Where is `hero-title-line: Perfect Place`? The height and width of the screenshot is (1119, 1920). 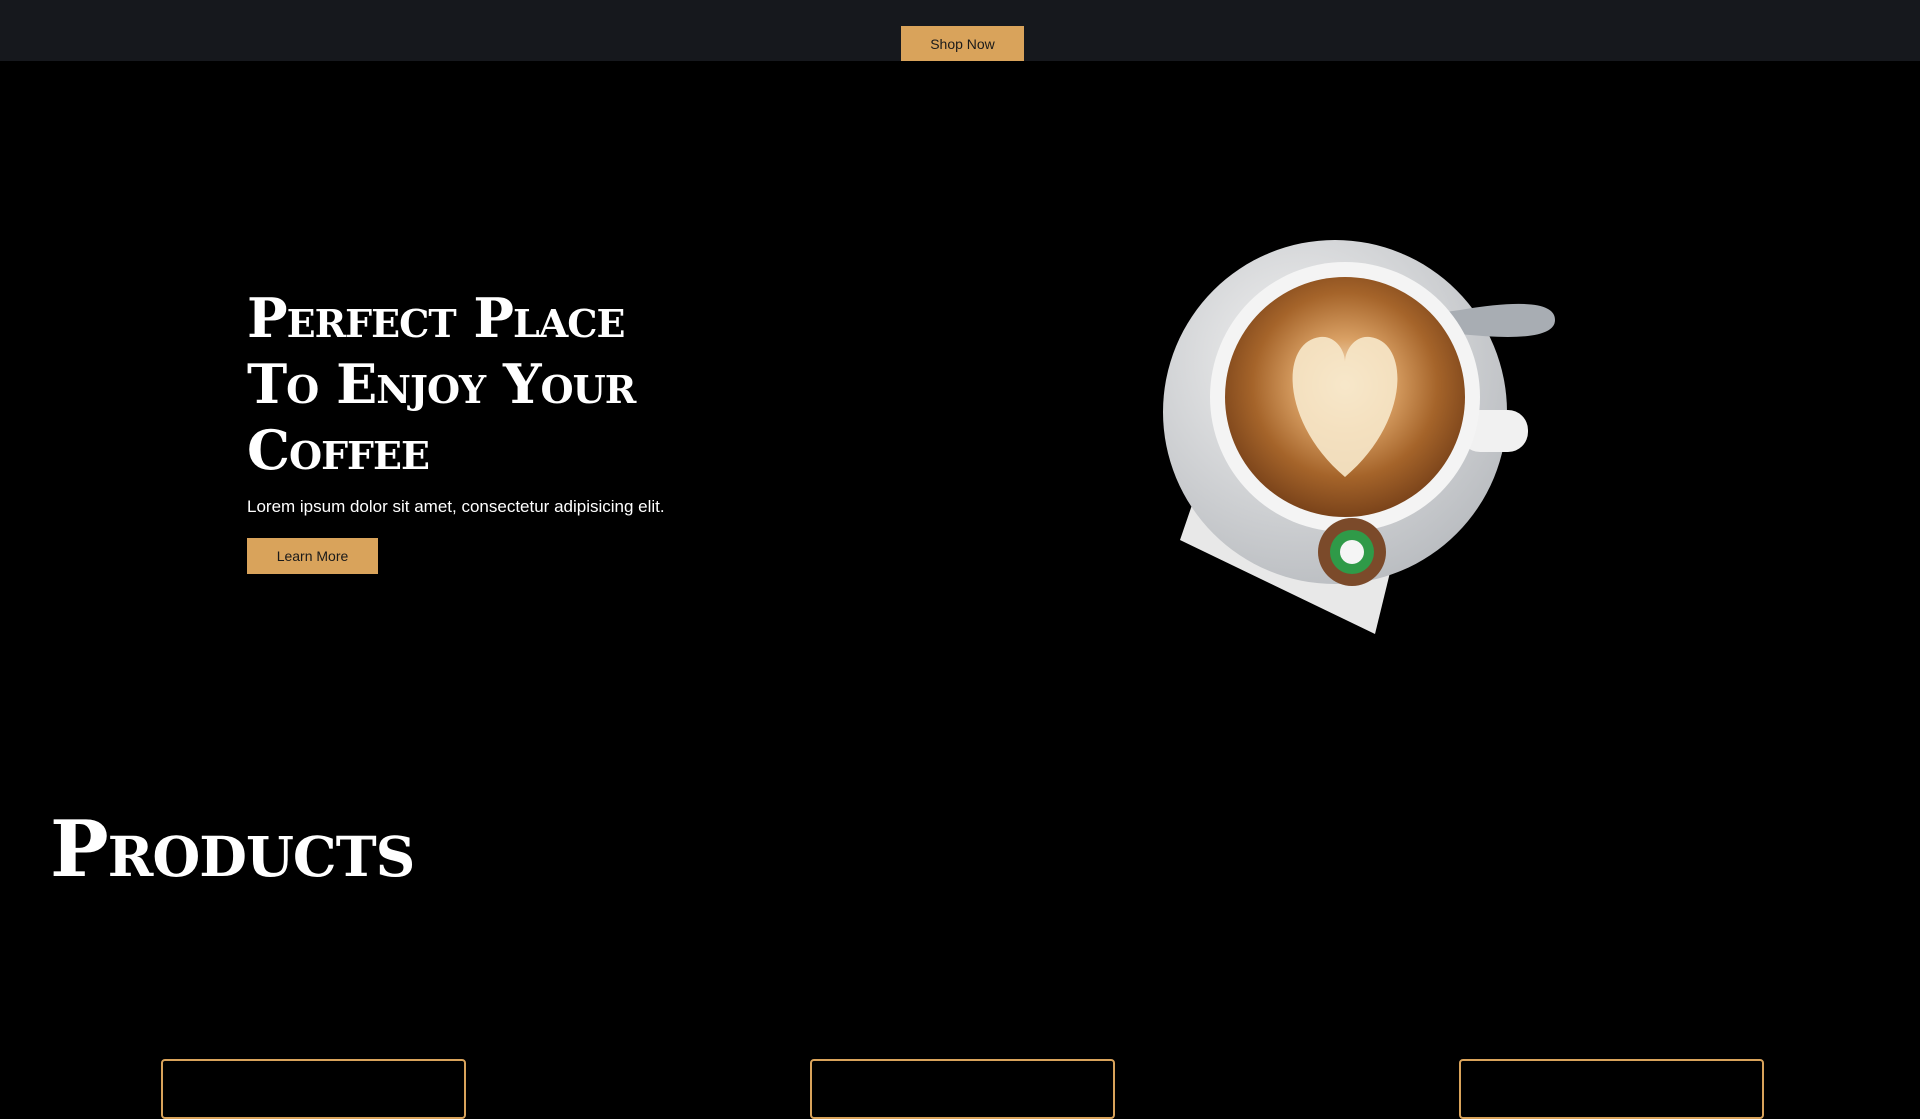 hero-title-line: Perfect Place is located at coordinates (436, 318).